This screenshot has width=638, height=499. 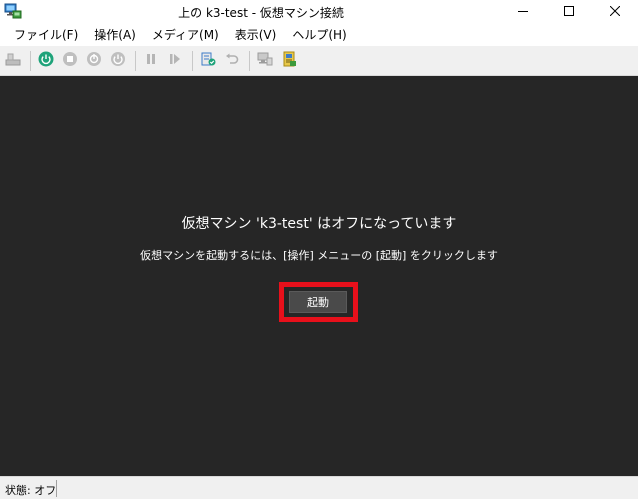 I want to click on turn-off-icon, so click(x=70, y=60).